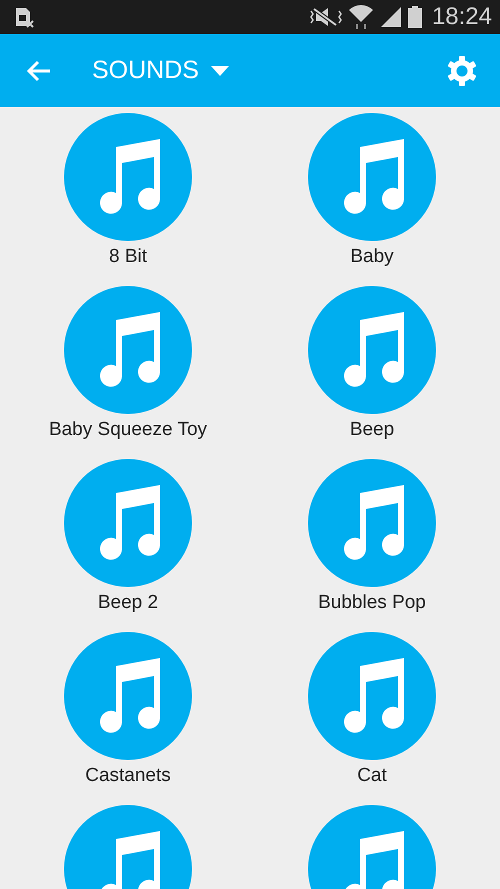  I want to click on signal-icon, so click(391, 17).